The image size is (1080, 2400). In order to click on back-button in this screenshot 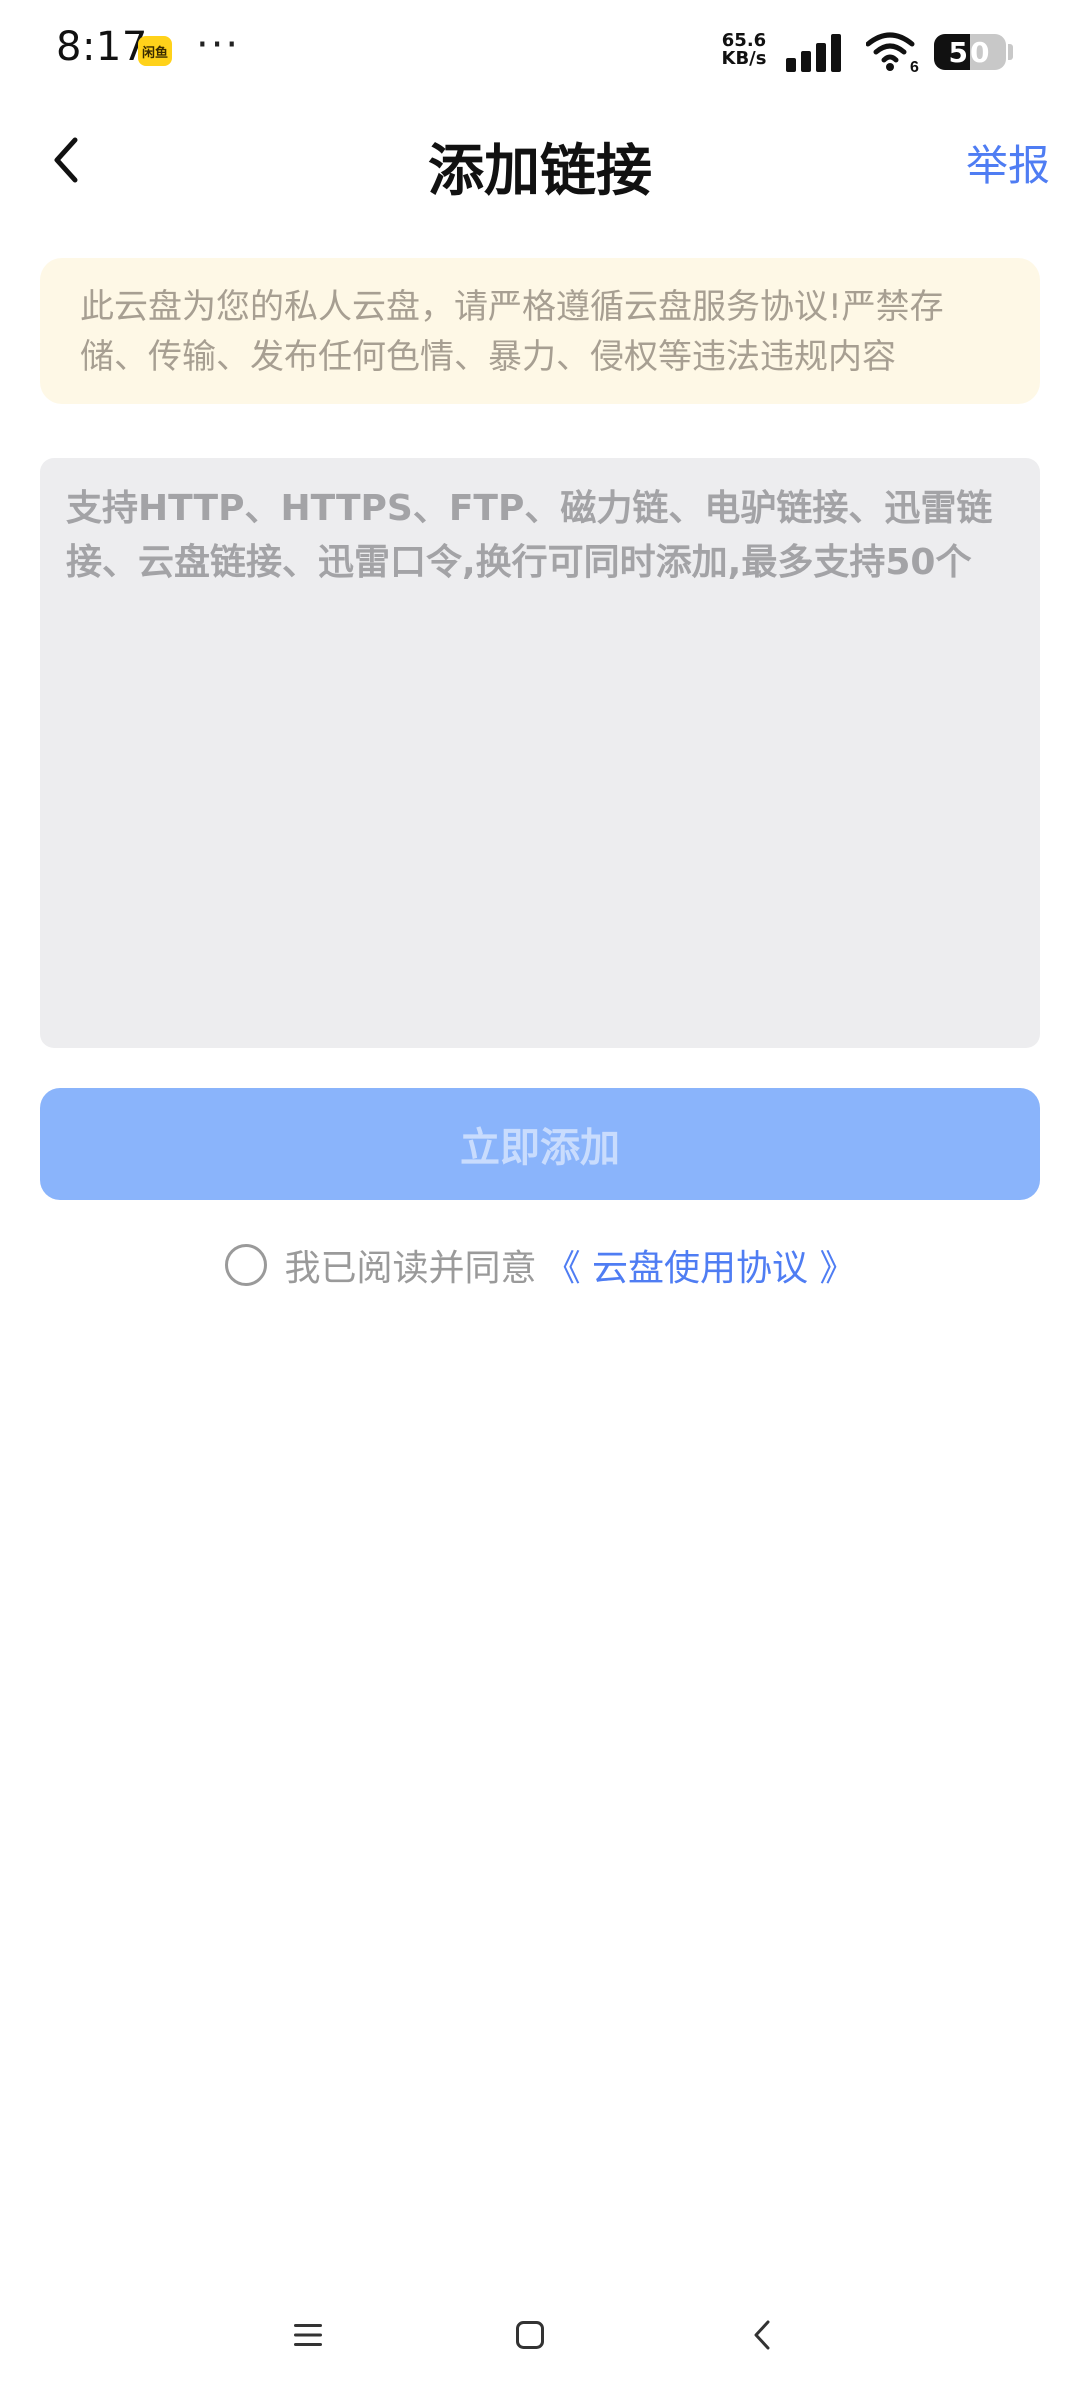, I will do `click(66, 160)`.